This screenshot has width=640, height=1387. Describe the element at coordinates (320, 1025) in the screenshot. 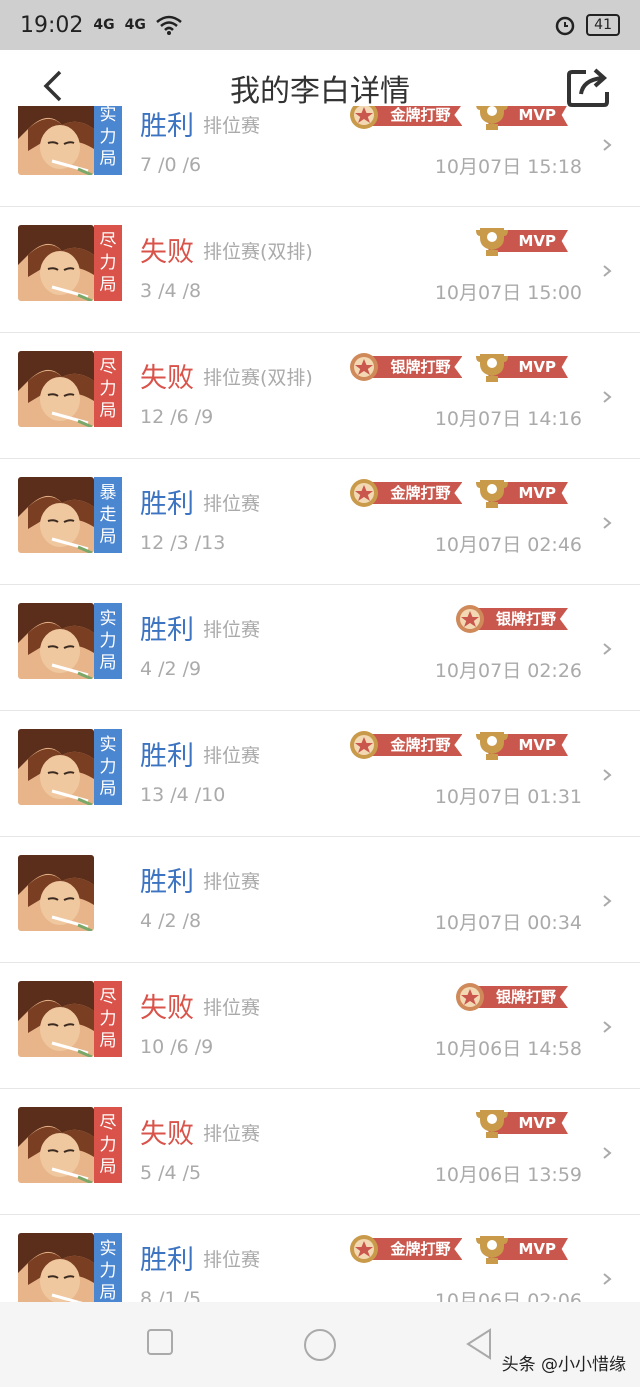

I see `match-row: 尽力局失败 排位赛 10 /6 /9 10月06日 14:58 银牌打野` at that location.